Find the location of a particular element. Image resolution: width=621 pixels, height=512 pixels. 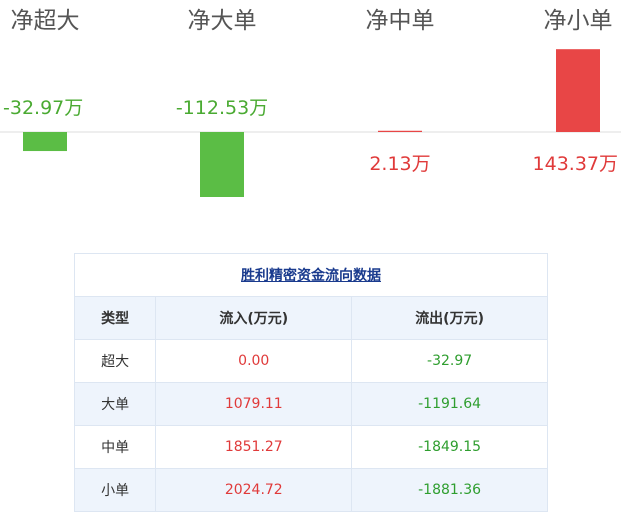

category-label: 净中单 is located at coordinates (400, 21).